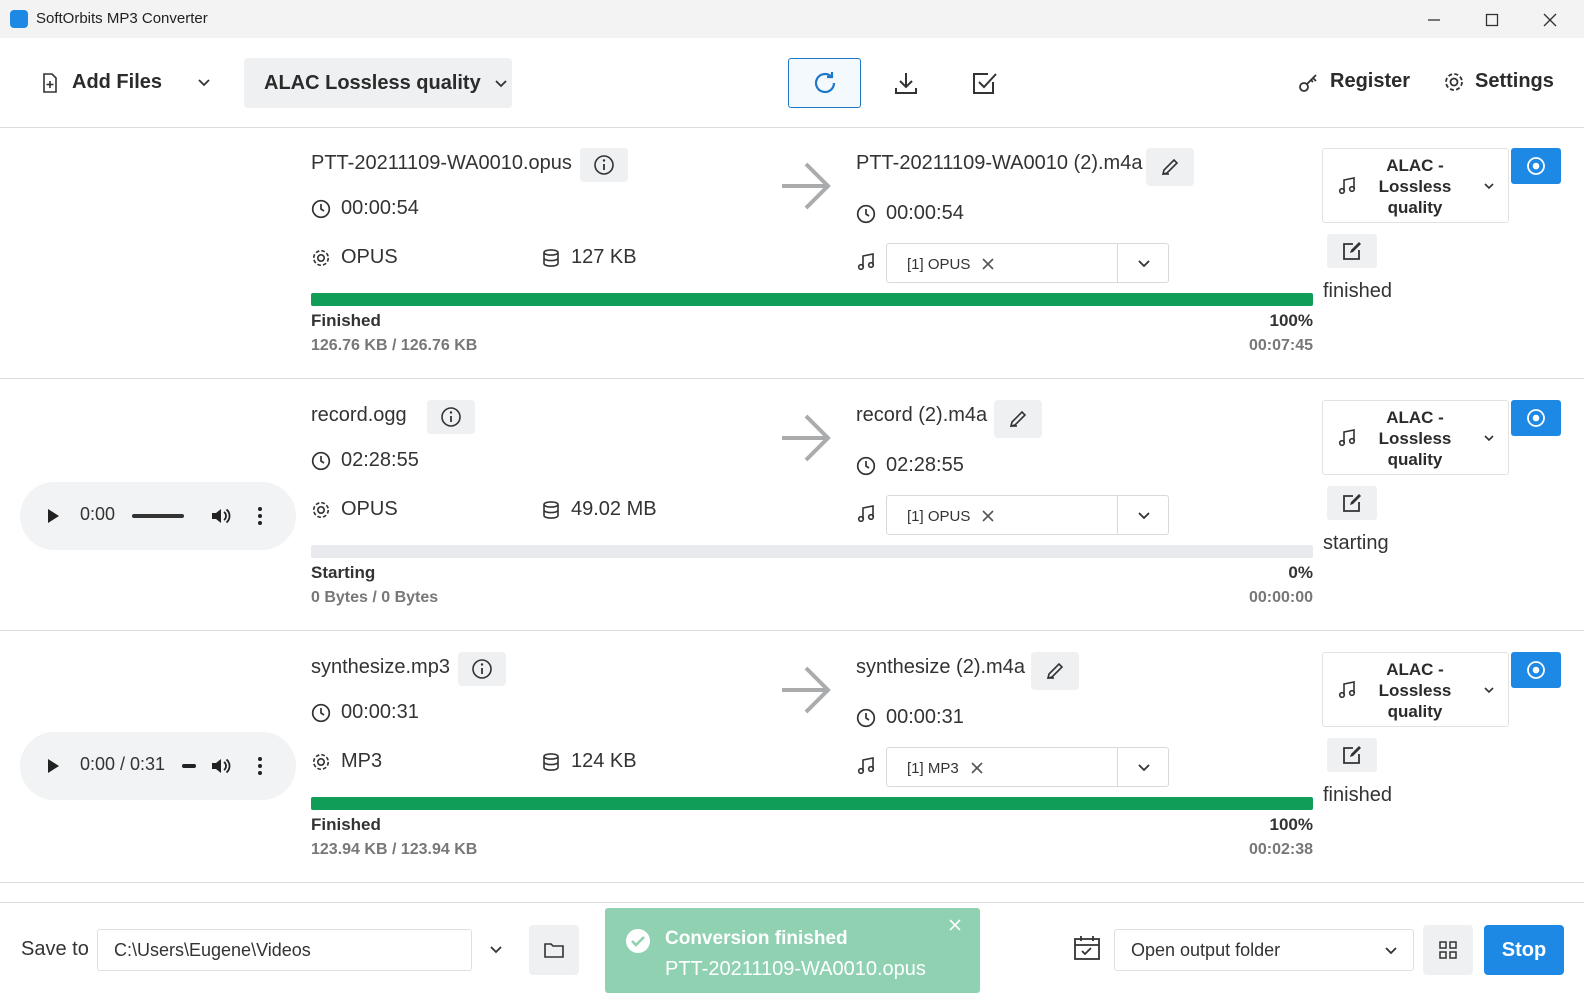 This screenshot has height=993, width=1584. What do you see at coordinates (372, 82) in the screenshot?
I see `quality-label: ALAC Lossless quality` at bounding box center [372, 82].